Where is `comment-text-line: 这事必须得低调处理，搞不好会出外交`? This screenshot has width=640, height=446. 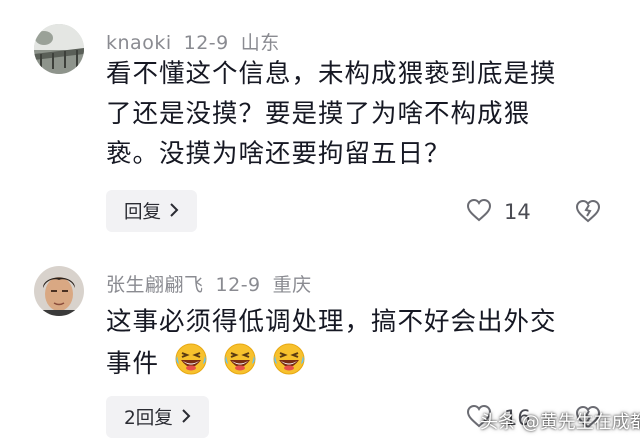
comment-text-line: 这事必须得低调处理，搞不好会出外交 is located at coordinates (331, 322).